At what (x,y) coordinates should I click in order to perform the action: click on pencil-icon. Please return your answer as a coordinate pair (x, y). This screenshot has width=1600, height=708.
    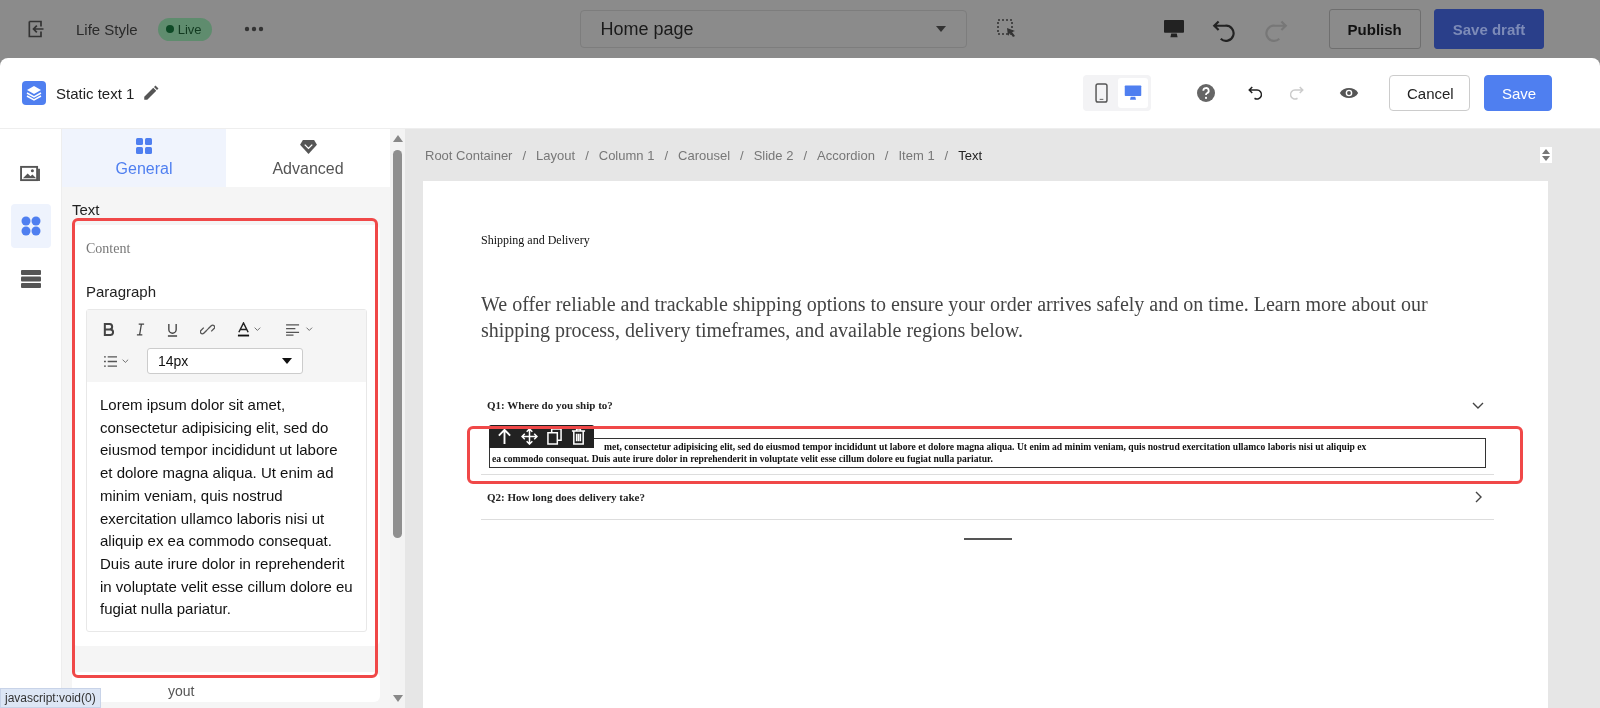
    Looking at the image, I should click on (151, 93).